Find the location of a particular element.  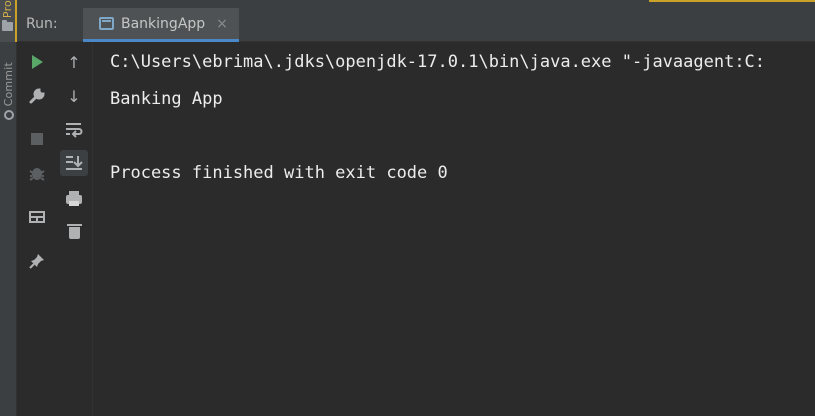

stop-icon is located at coordinates (37, 139).